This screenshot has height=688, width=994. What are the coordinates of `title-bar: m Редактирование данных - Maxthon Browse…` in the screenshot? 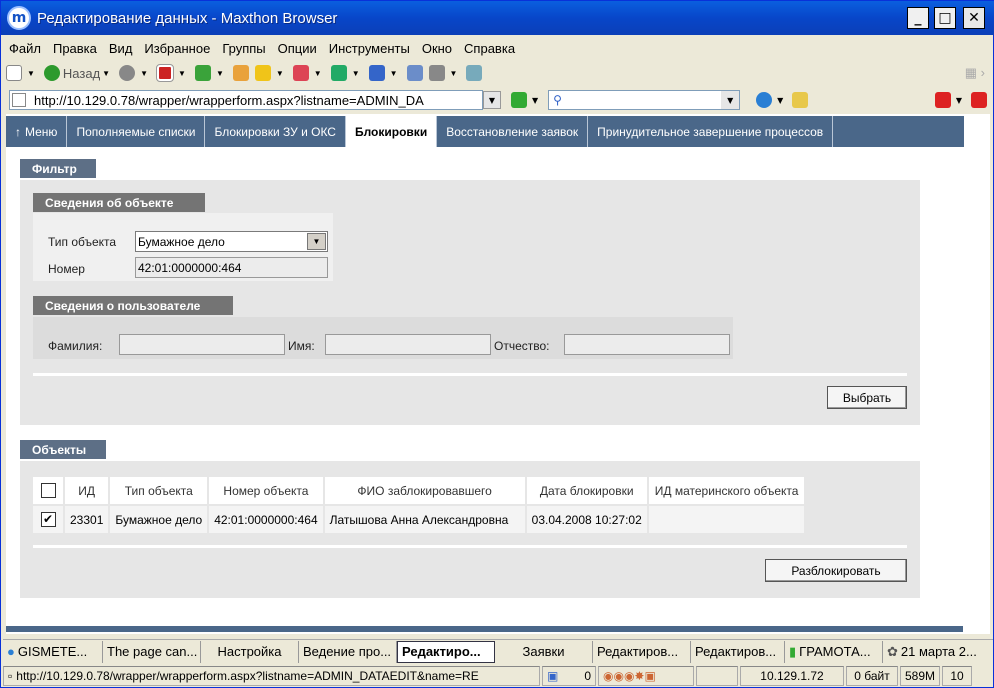 It's located at (497, 18).